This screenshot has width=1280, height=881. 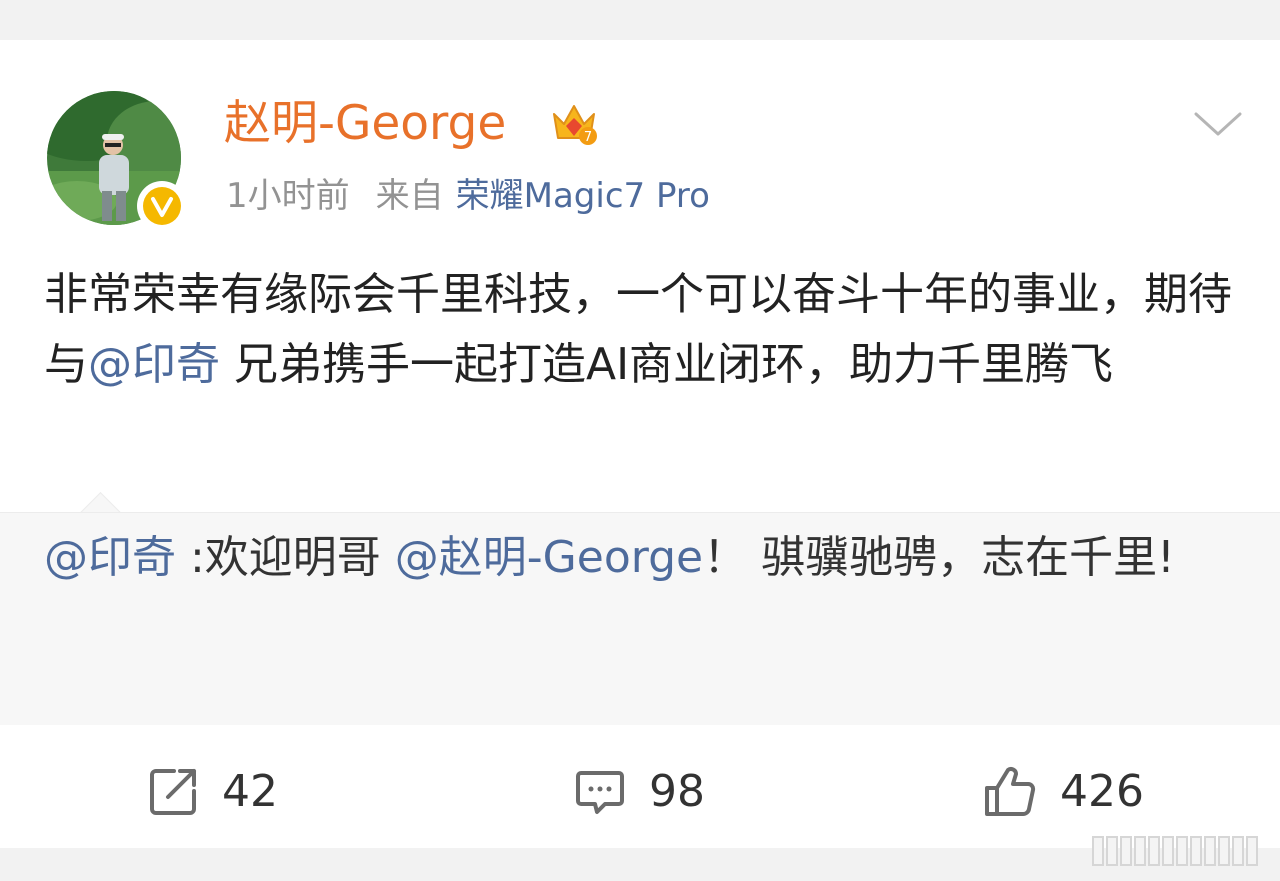 I want to click on chevron-down-icon, so click(x=1218, y=124).